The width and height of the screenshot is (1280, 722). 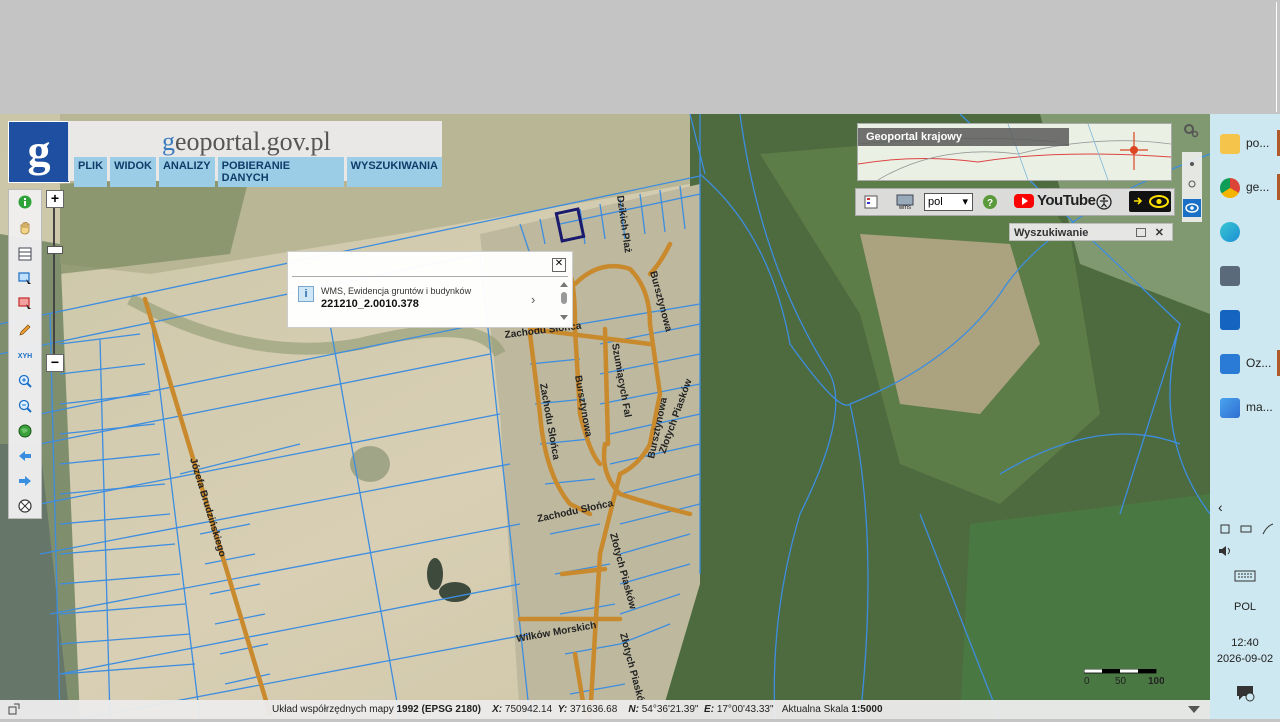 I want to click on popup-close-button: ✕, so click(x=559, y=265).